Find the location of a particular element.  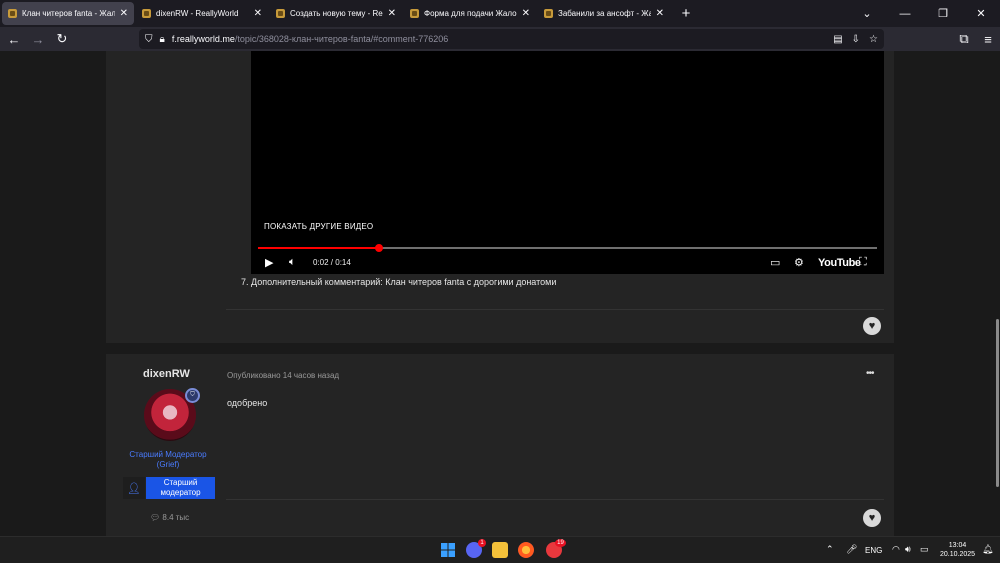

tab-3: Создать новую тему - ReallyW ✕ is located at coordinates (336, 13).